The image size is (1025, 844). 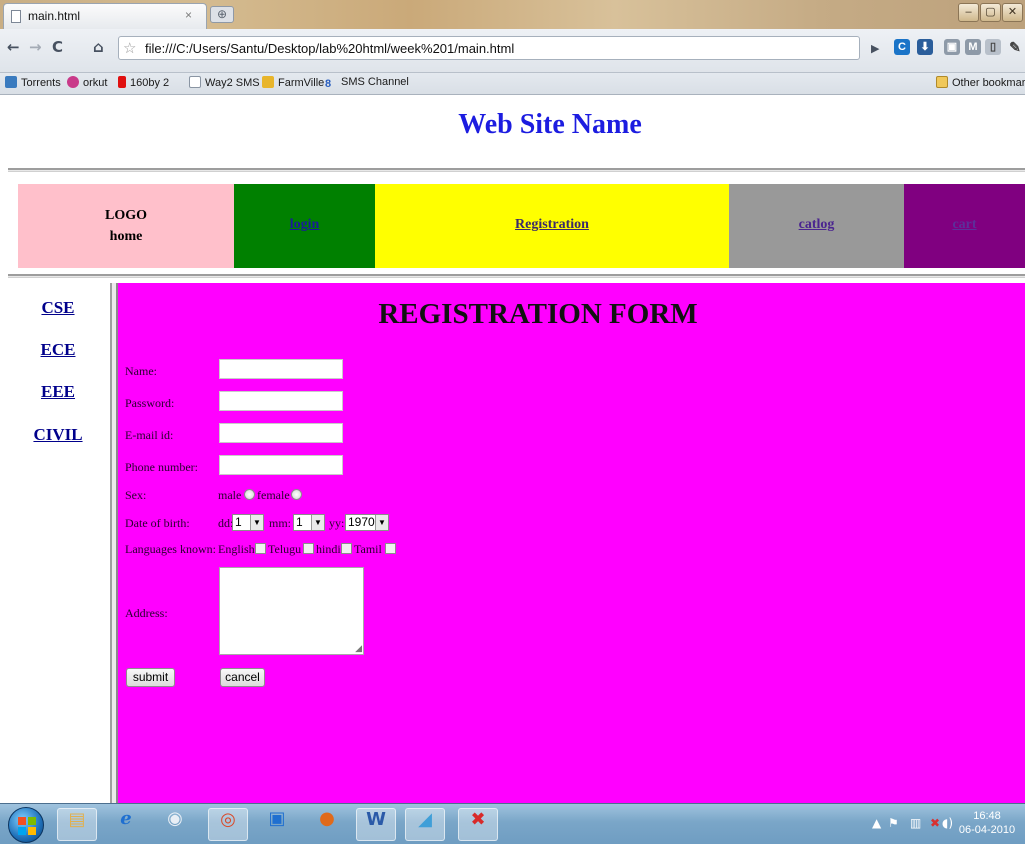 I want to click on page-action-icon: ▶, so click(x=875, y=48).